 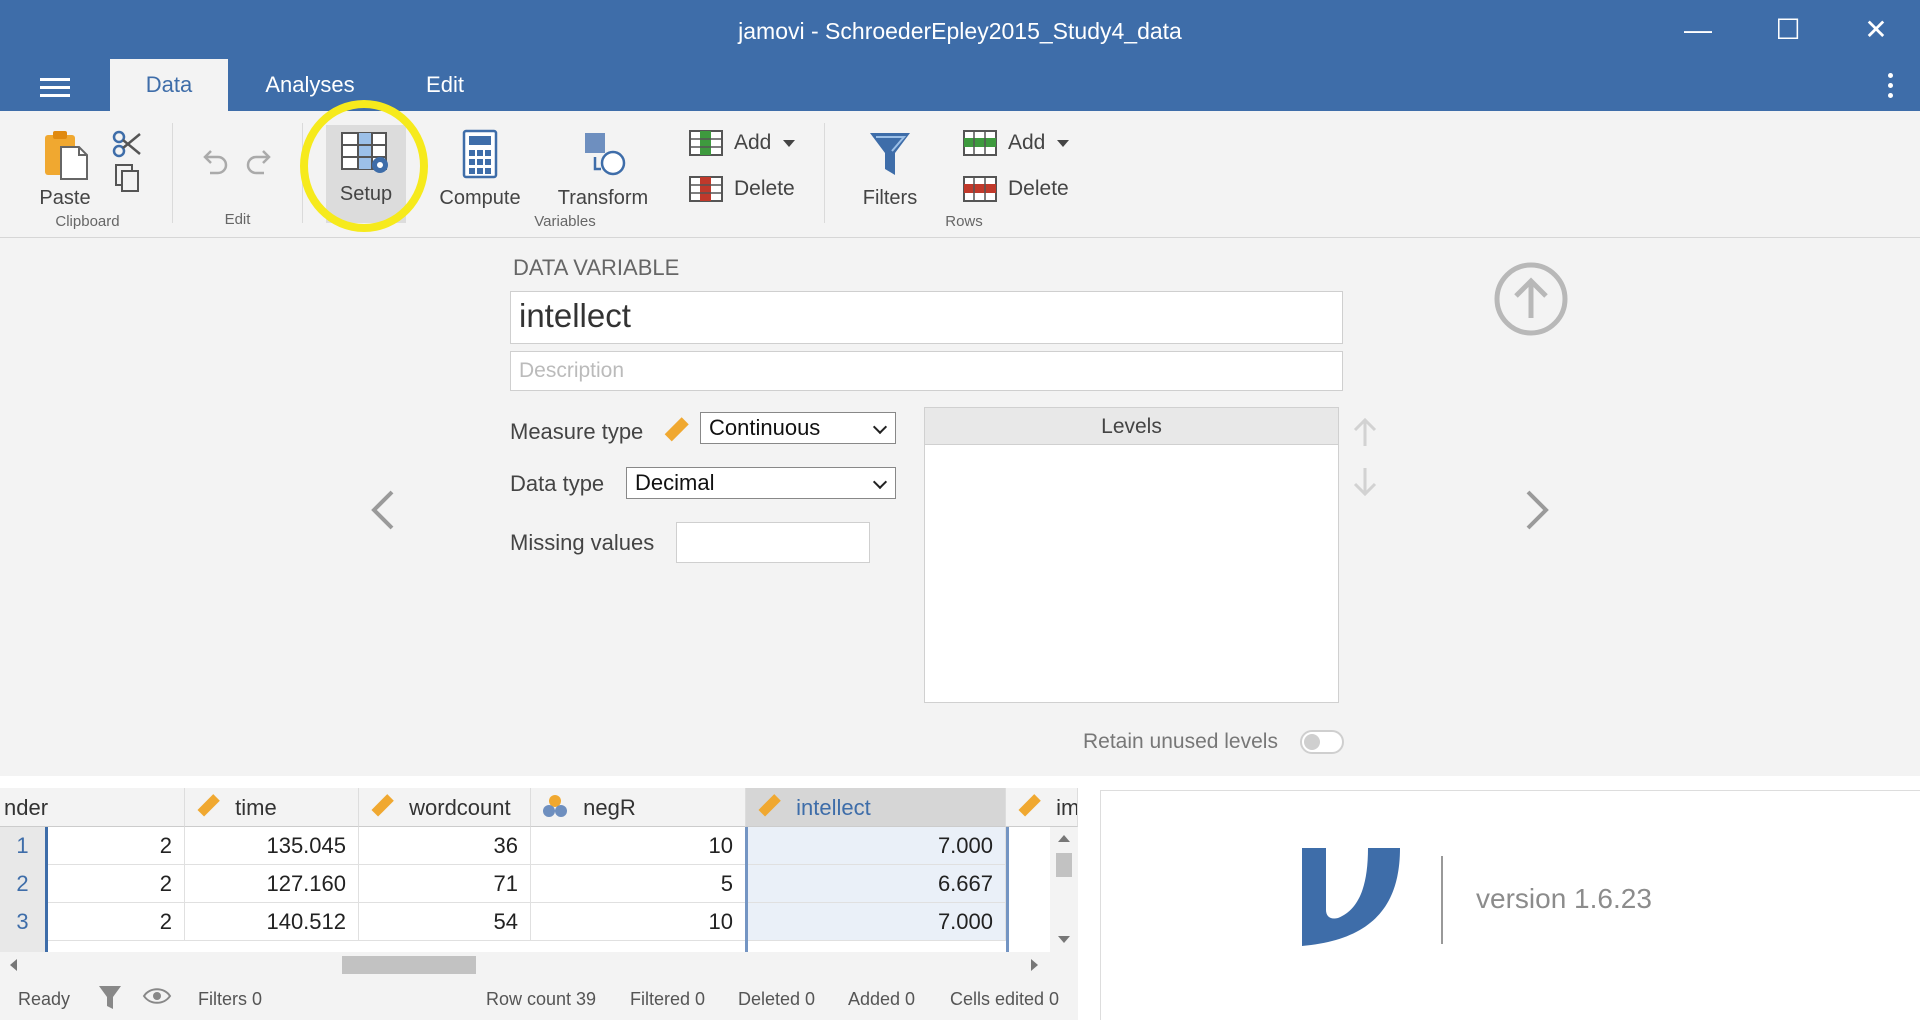 What do you see at coordinates (44, 999) in the screenshot?
I see `status-ready: Ready` at bounding box center [44, 999].